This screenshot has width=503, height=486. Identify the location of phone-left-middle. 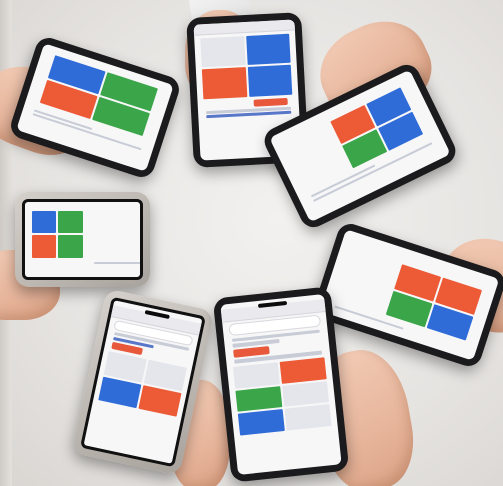
(82, 239).